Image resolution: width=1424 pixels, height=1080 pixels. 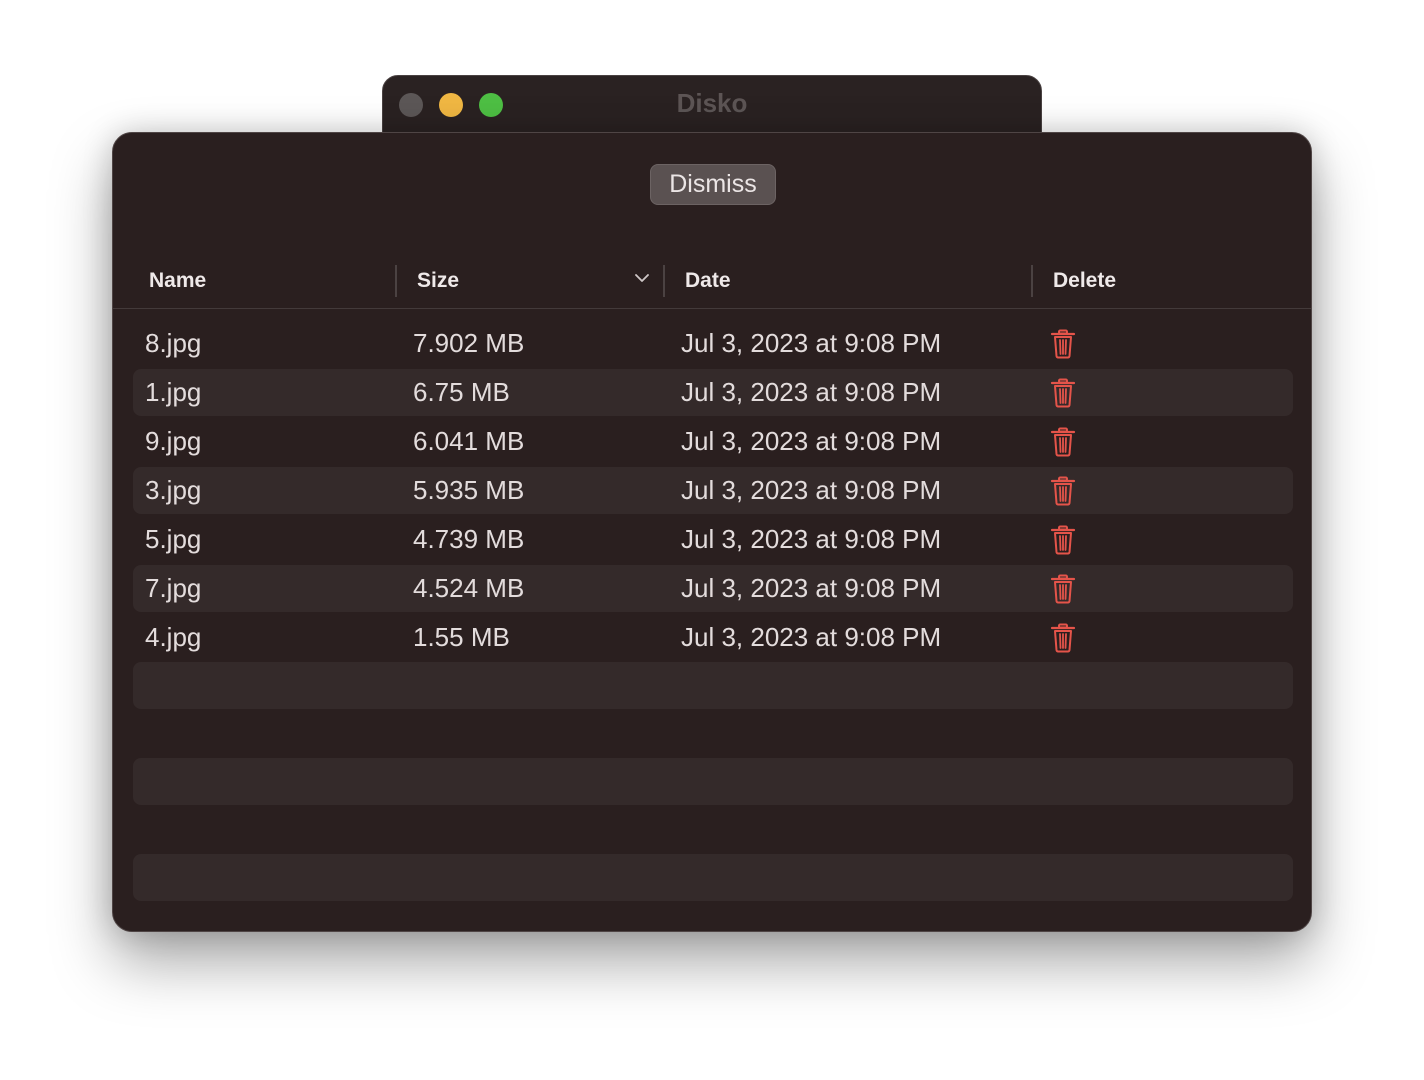 What do you see at coordinates (469, 490) in the screenshot?
I see `cell-size: 5.935 MB` at bounding box center [469, 490].